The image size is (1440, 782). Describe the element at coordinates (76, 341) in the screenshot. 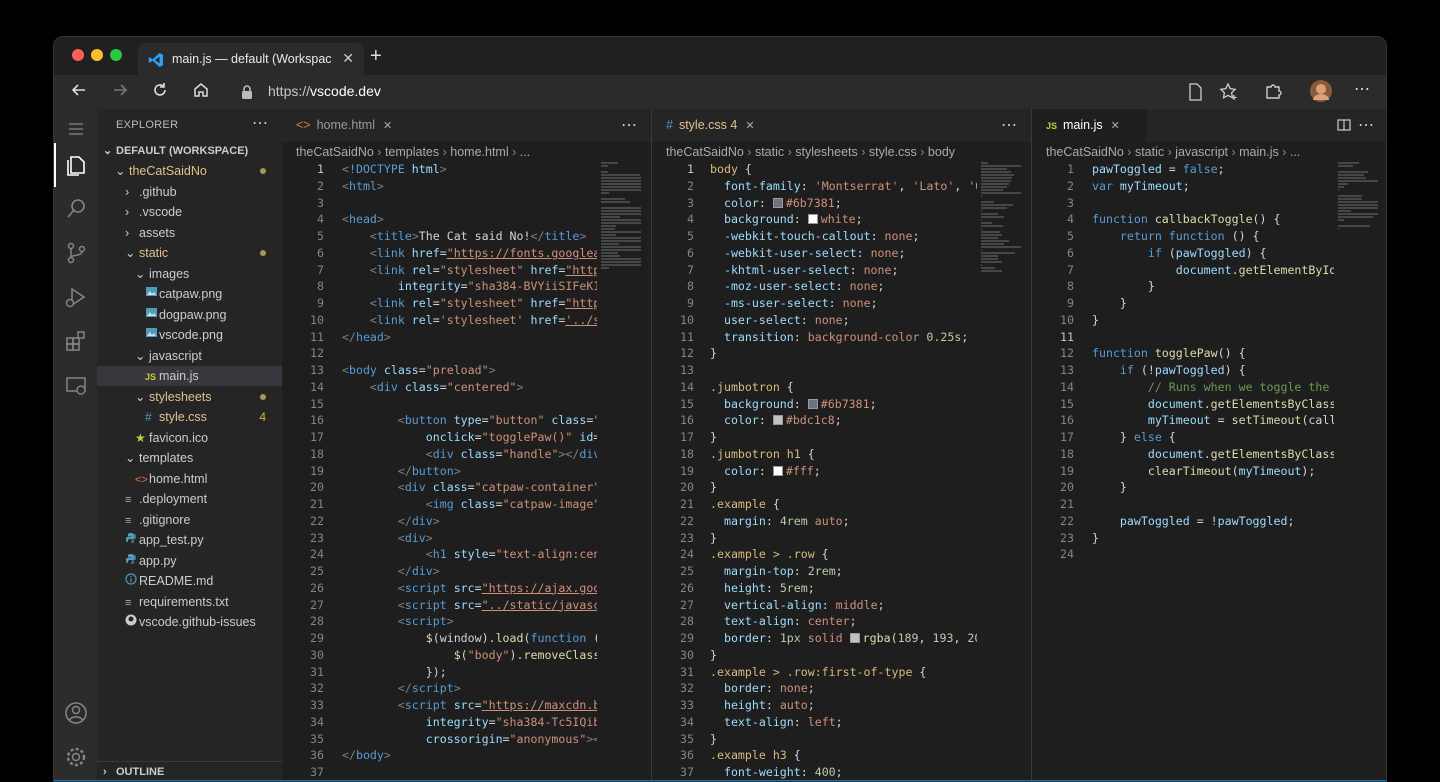

I see `extensions-icon` at that location.